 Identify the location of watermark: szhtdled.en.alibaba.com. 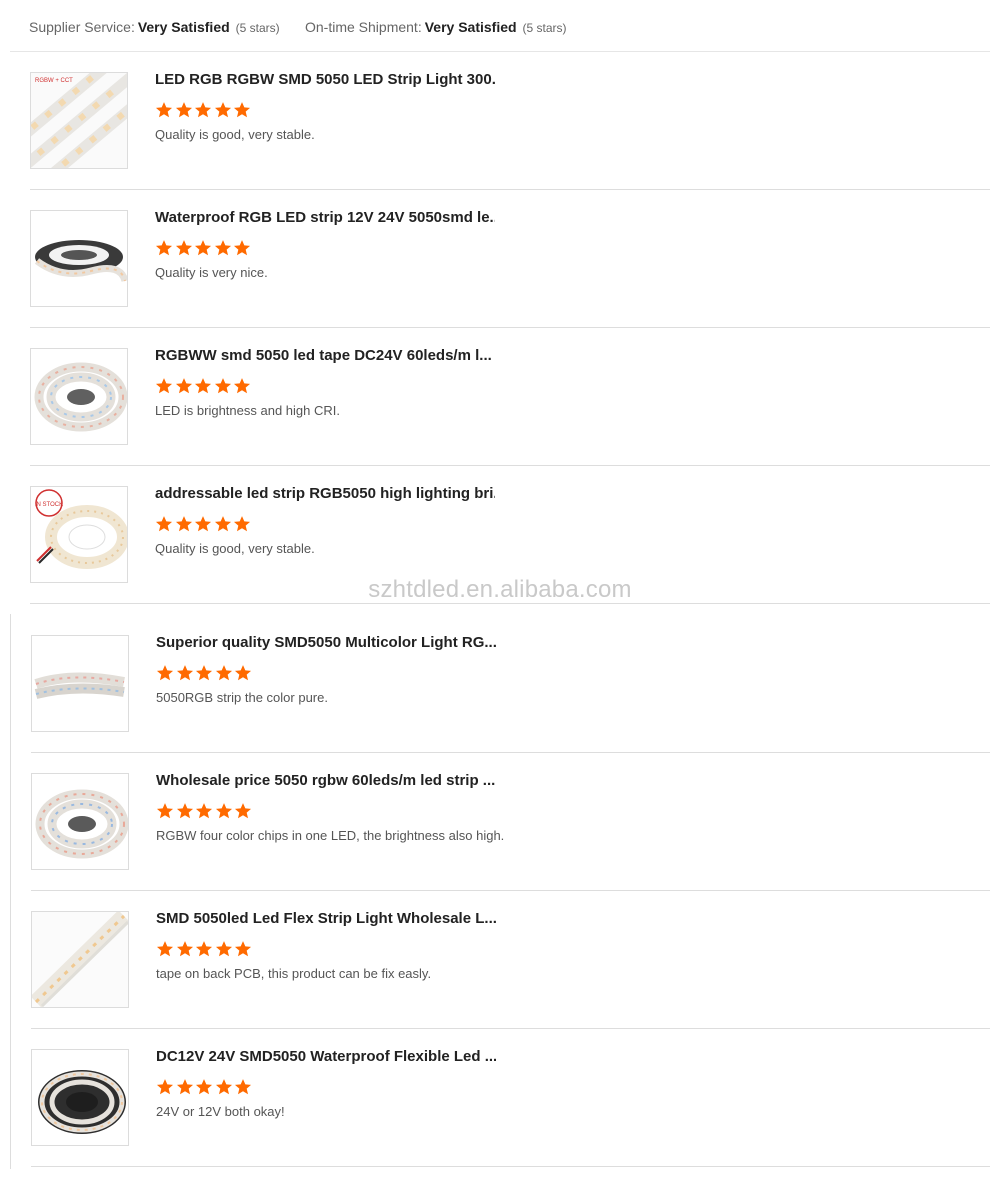
(500, 589).